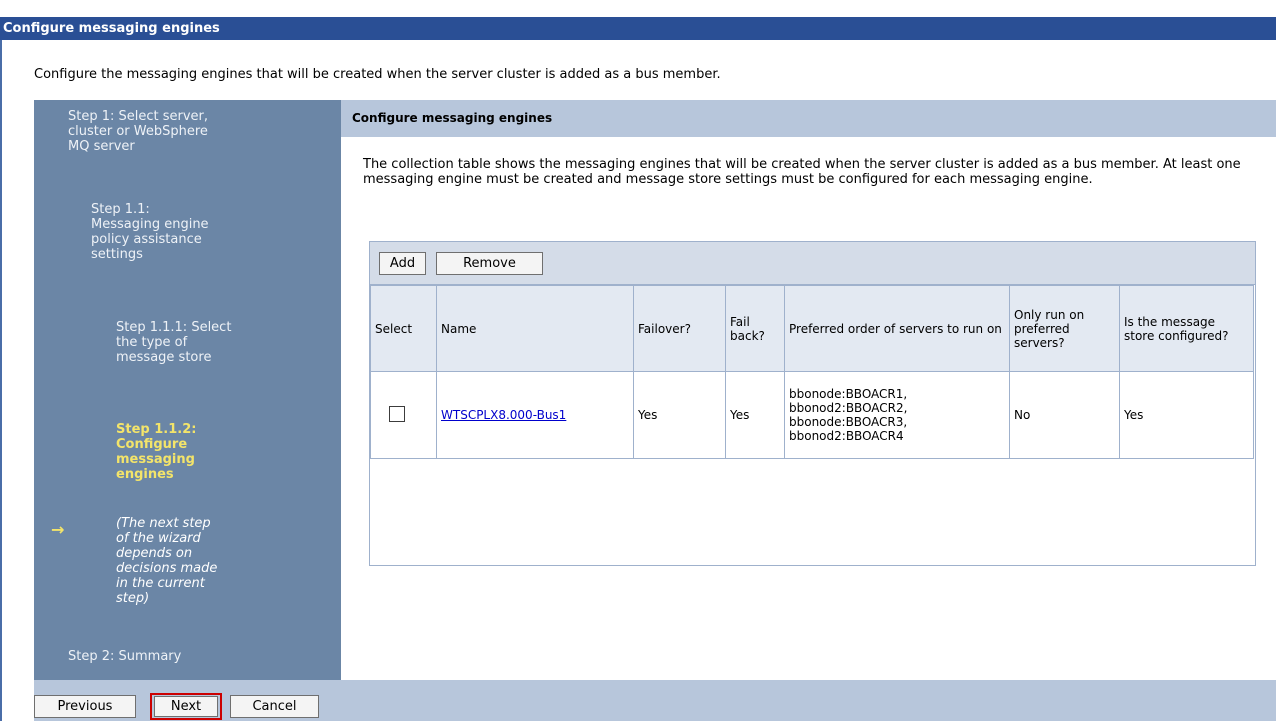 This screenshot has height=721, width=1276. What do you see at coordinates (58, 529) in the screenshot?
I see `current-step-arrow-icon: →` at bounding box center [58, 529].